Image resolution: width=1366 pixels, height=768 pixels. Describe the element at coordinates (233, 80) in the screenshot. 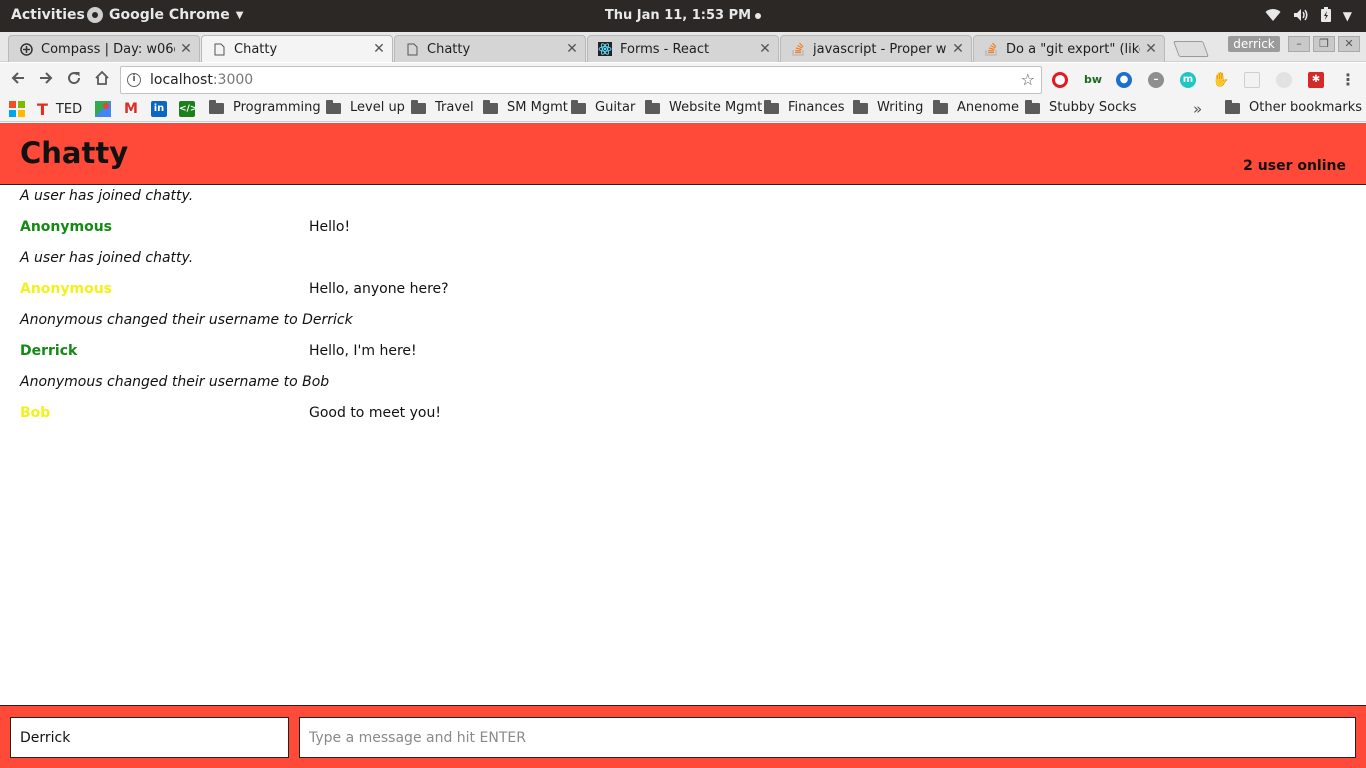

I see `address-port: :3000` at that location.